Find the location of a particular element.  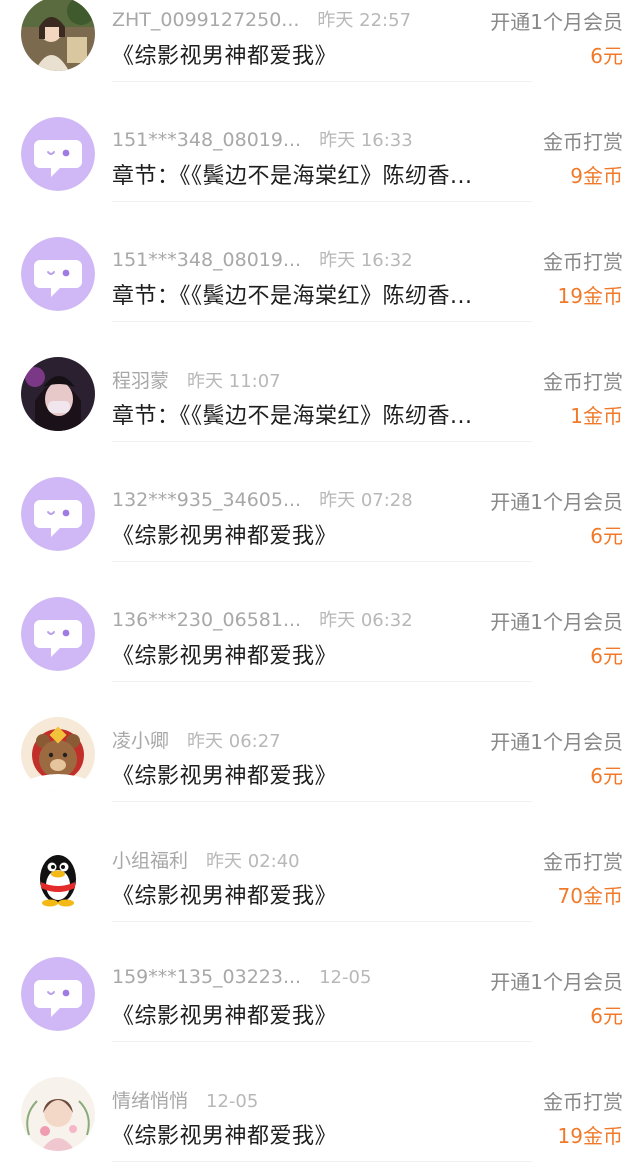

user-meta: 132***935_34605... 昨天 07:28 is located at coordinates (262, 499).